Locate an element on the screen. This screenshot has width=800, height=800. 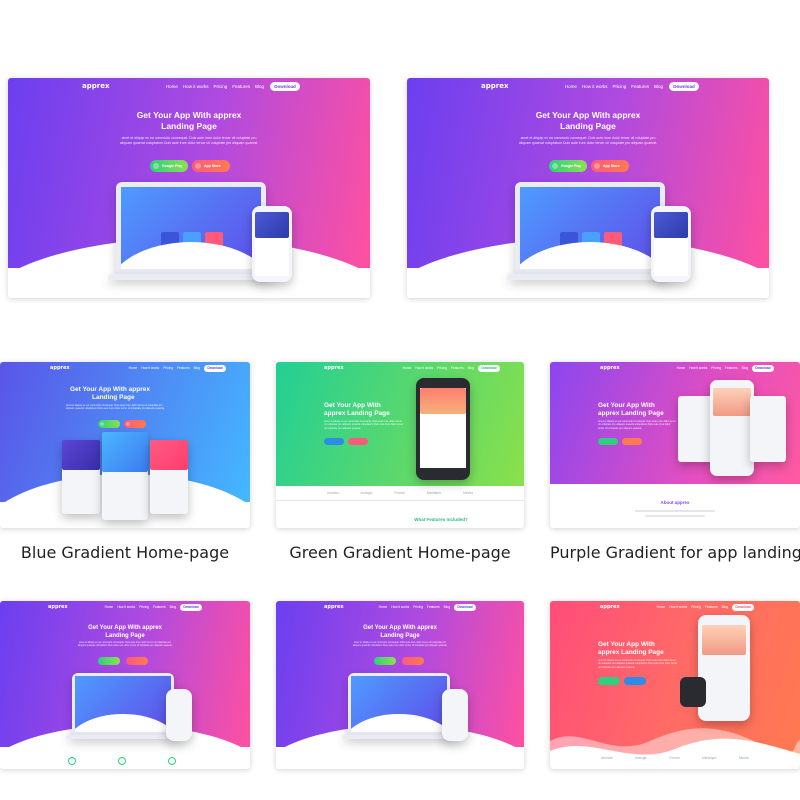
phone-mockup-dark is located at coordinates (443, 429).